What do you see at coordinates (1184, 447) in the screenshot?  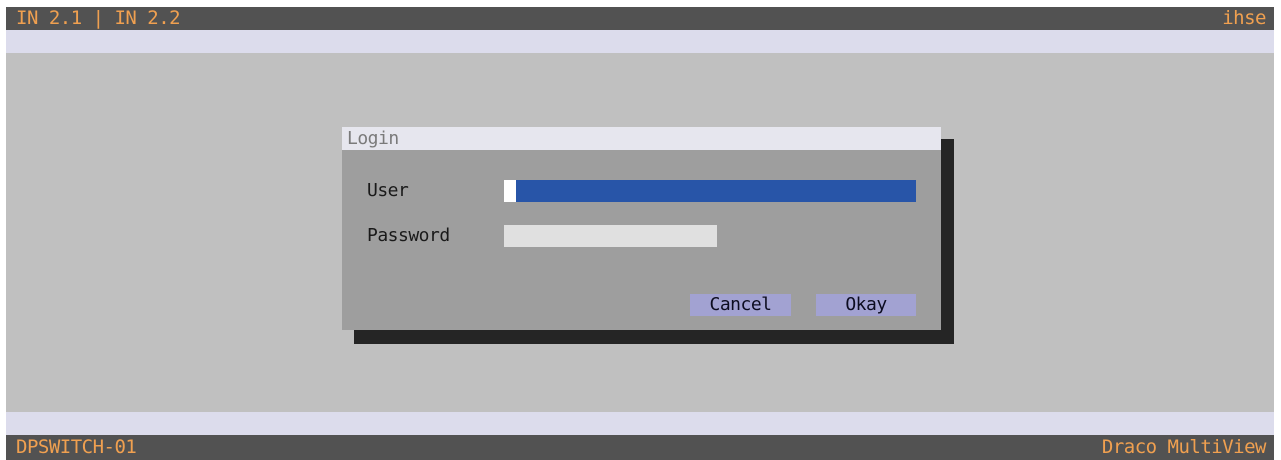 I see `product-name-label: Draco MultiView` at bounding box center [1184, 447].